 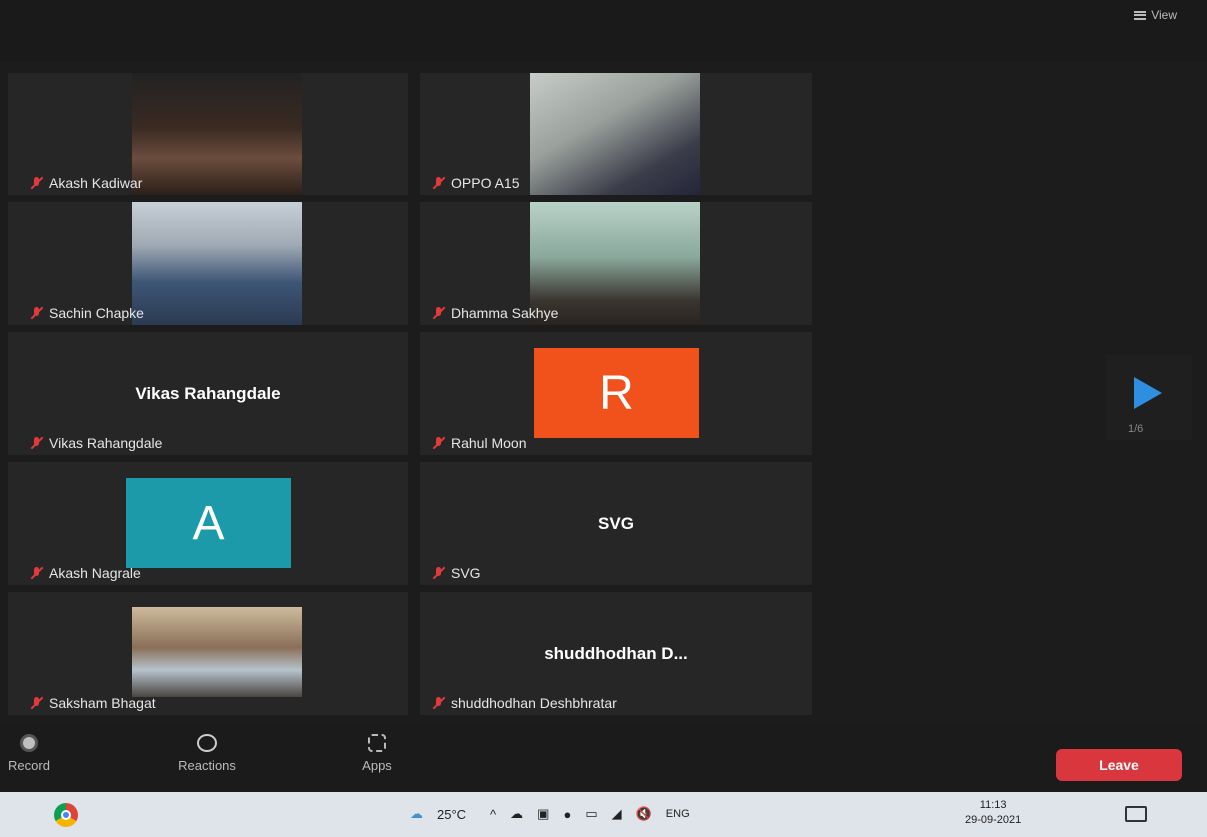 What do you see at coordinates (479, 443) in the screenshot?
I see `participant-name: Rahul Moon` at bounding box center [479, 443].